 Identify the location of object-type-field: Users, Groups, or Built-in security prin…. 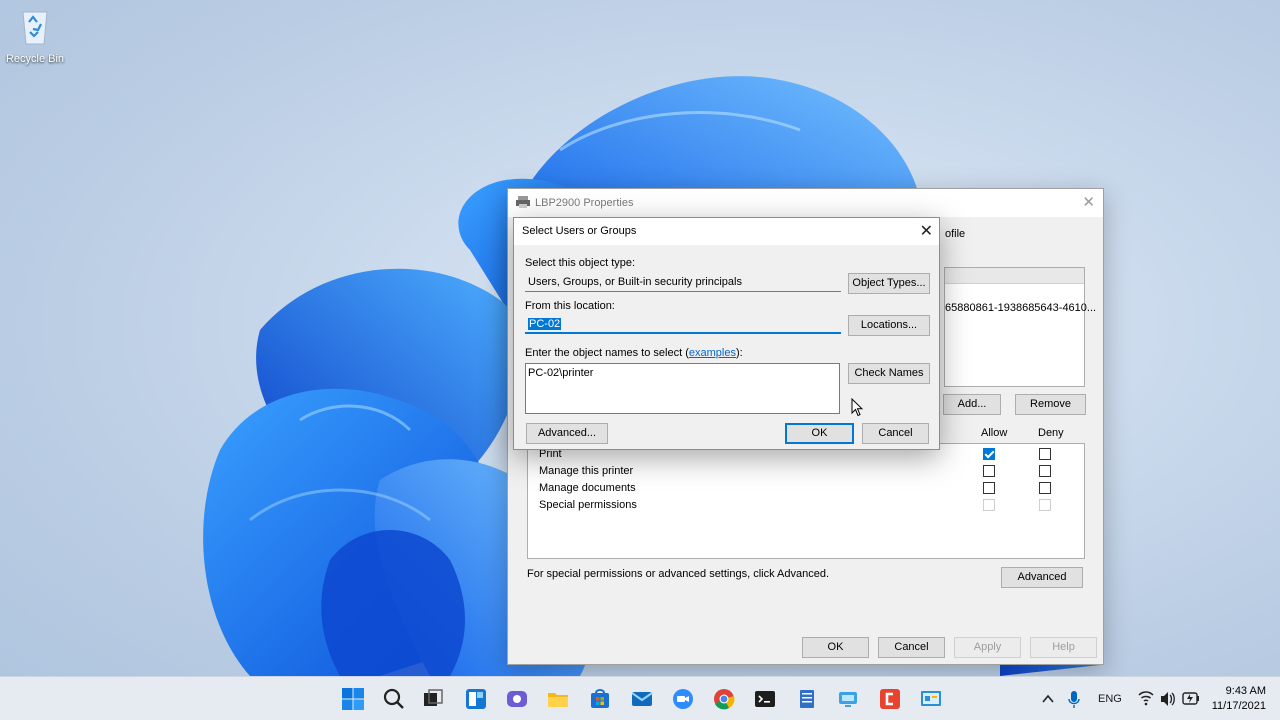
(683, 282).